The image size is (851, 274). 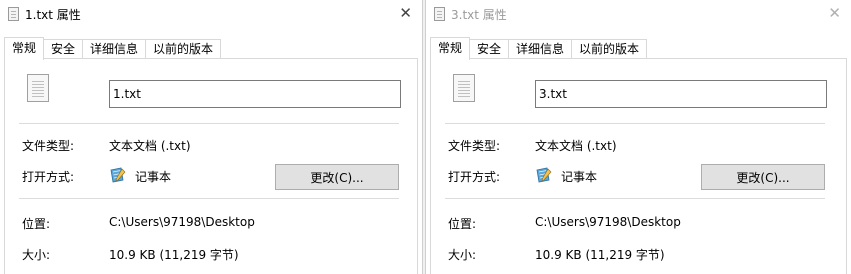 What do you see at coordinates (53, 15) in the screenshot?
I see `window-title: 1.txt 属性` at bounding box center [53, 15].